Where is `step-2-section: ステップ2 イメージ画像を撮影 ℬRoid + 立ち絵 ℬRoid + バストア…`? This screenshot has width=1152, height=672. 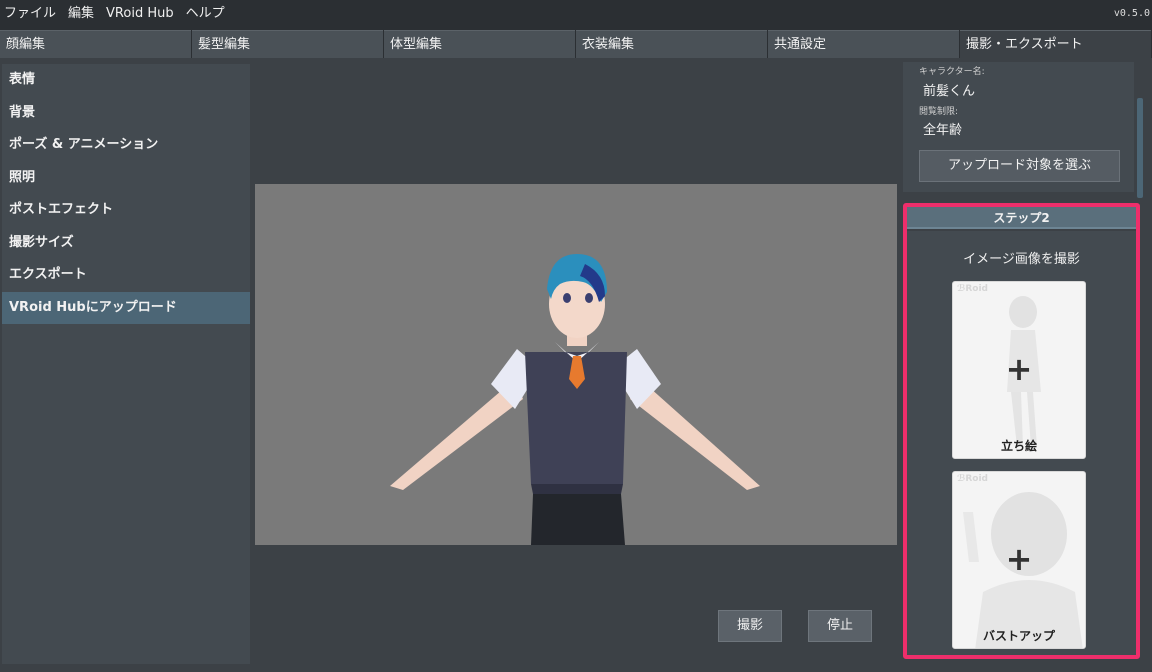 step-2-section: ステップ2 イメージ画像を撮影 ℬRoid + 立ち絵 ℬRoid + バストア… is located at coordinates (1021, 431).